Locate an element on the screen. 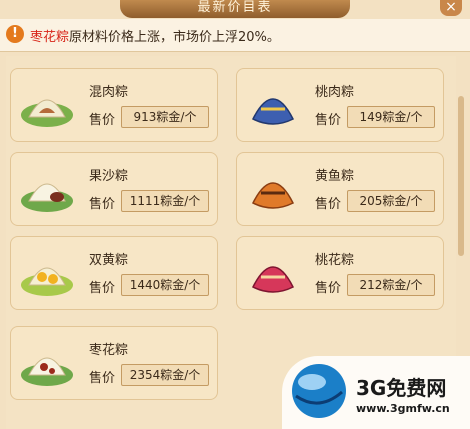  watermark-logo: 3G免费网 www.3gmfw.cn is located at coordinates (376, 392).